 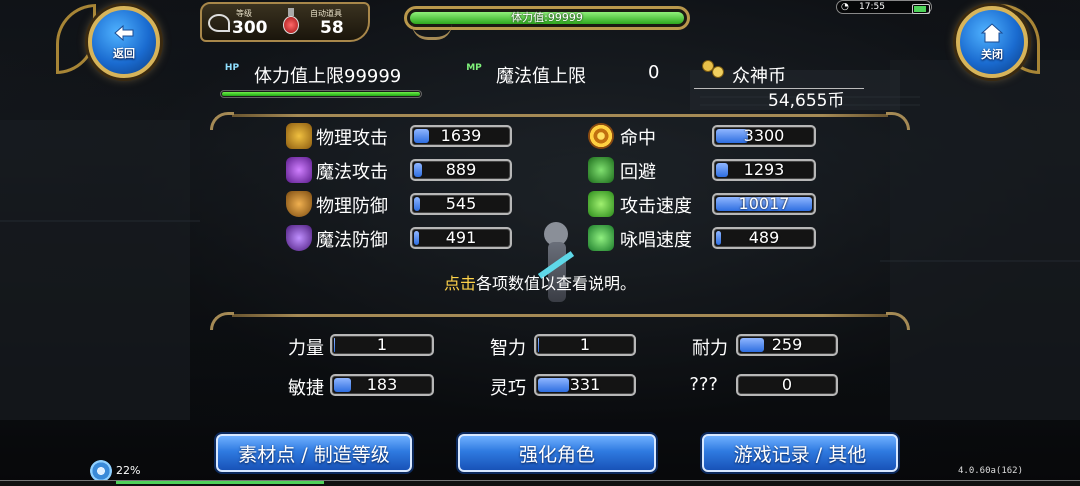 What do you see at coordinates (328, 76) in the screenshot?
I see `hp-max-label: 体力值上限99999` at bounding box center [328, 76].